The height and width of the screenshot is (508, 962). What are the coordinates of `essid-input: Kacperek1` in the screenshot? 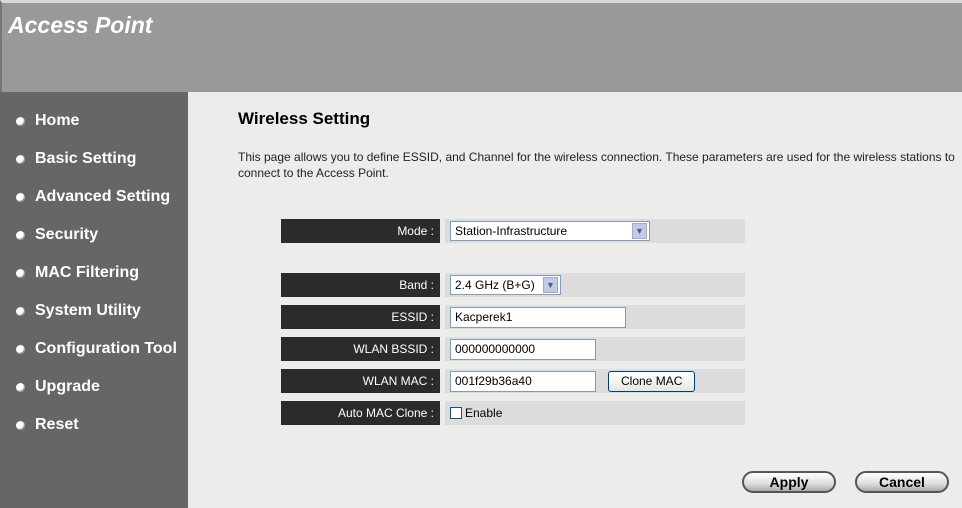 It's located at (538, 317).